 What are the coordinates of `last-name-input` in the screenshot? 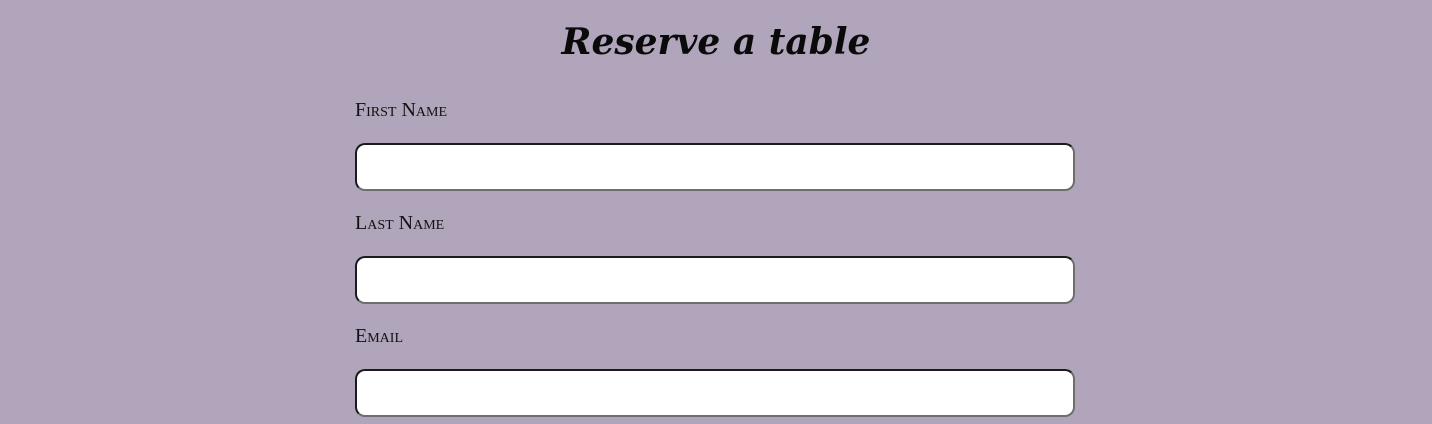 It's located at (715, 280).